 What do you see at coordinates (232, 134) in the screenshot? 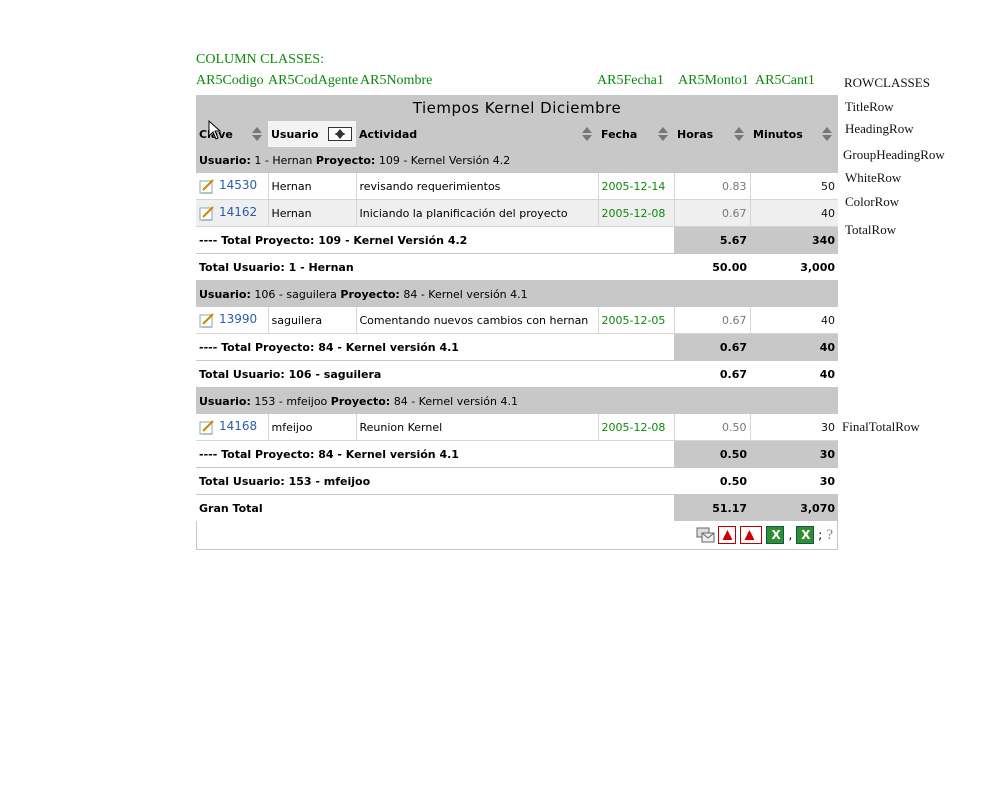
I see `header-clave: Clave` at bounding box center [232, 134].